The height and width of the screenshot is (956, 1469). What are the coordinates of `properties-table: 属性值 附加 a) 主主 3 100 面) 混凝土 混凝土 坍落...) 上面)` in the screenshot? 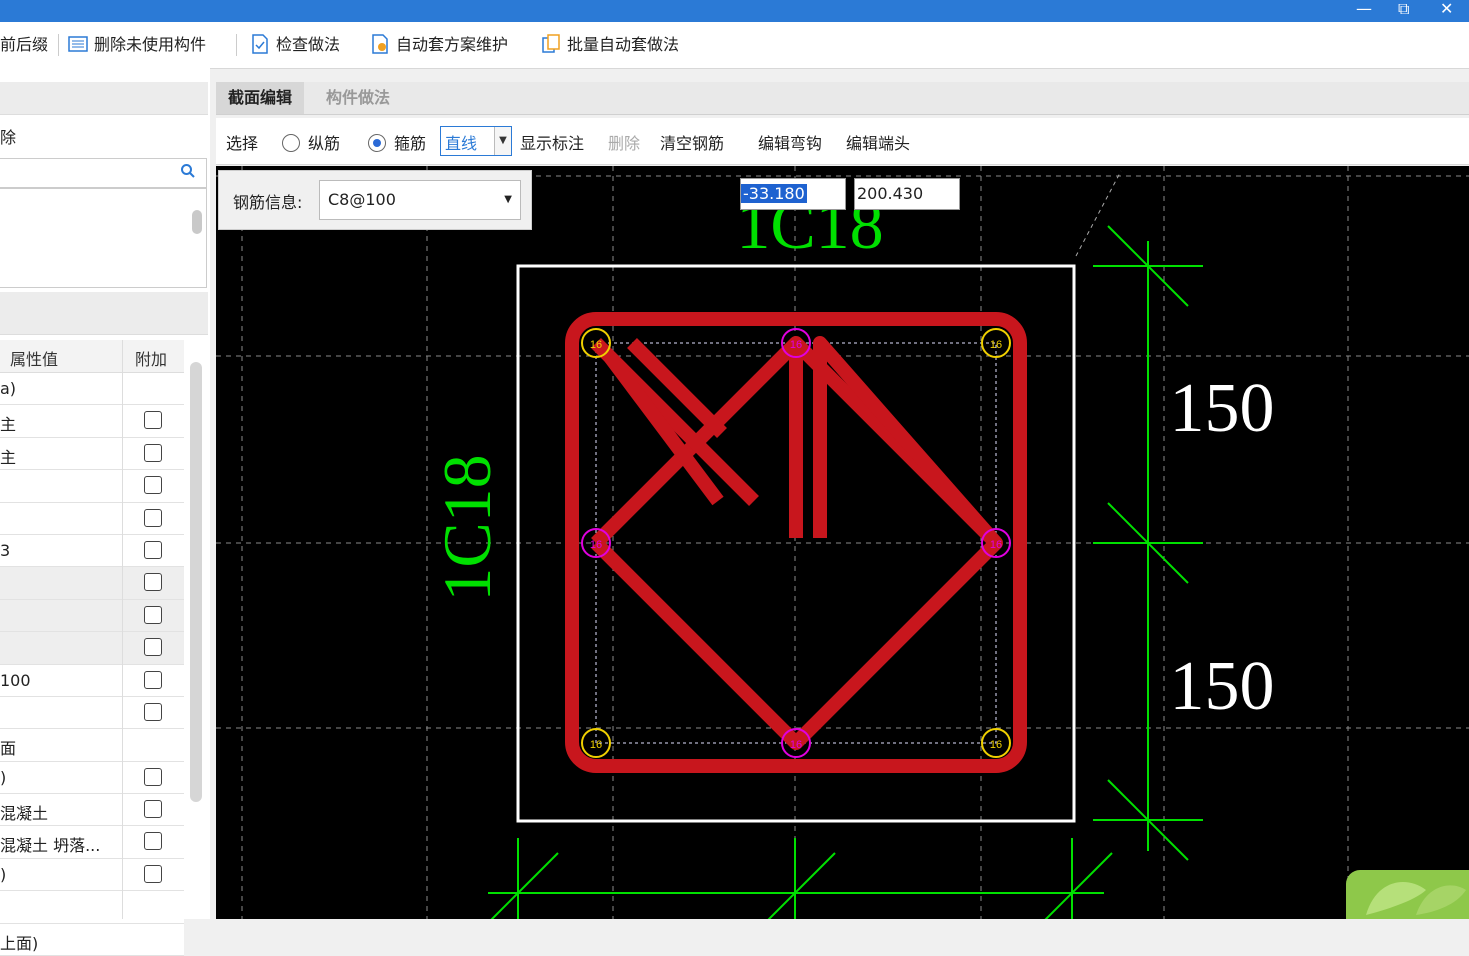 It's located at (92, 648).